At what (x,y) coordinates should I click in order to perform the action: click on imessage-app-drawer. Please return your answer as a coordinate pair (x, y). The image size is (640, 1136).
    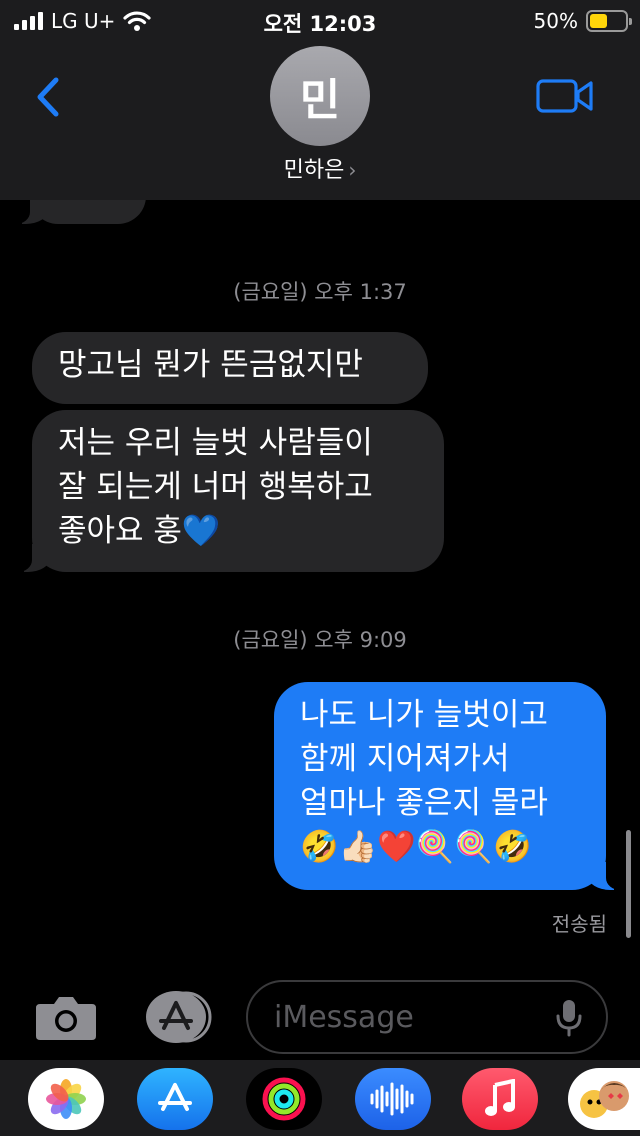
    Looking at the image, I should click on (320, 1098).